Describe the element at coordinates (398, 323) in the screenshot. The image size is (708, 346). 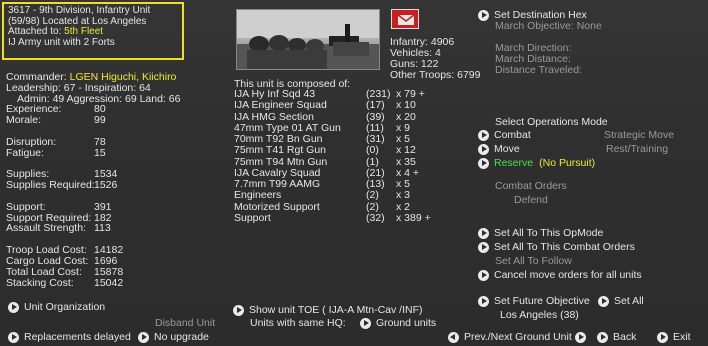
I see `ground-units-button: Ground units` at that location.